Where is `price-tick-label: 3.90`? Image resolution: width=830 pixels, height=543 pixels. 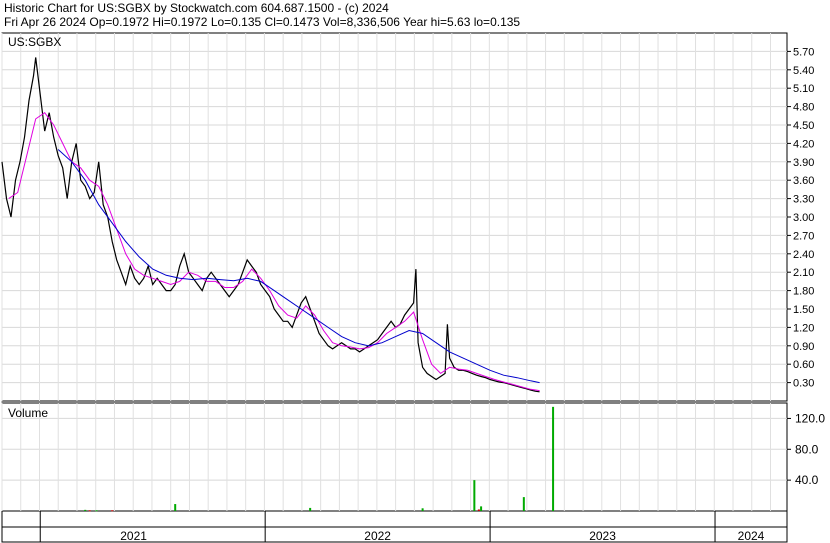 price-tick-label: 3.90 is located at coordinates (803, 163).